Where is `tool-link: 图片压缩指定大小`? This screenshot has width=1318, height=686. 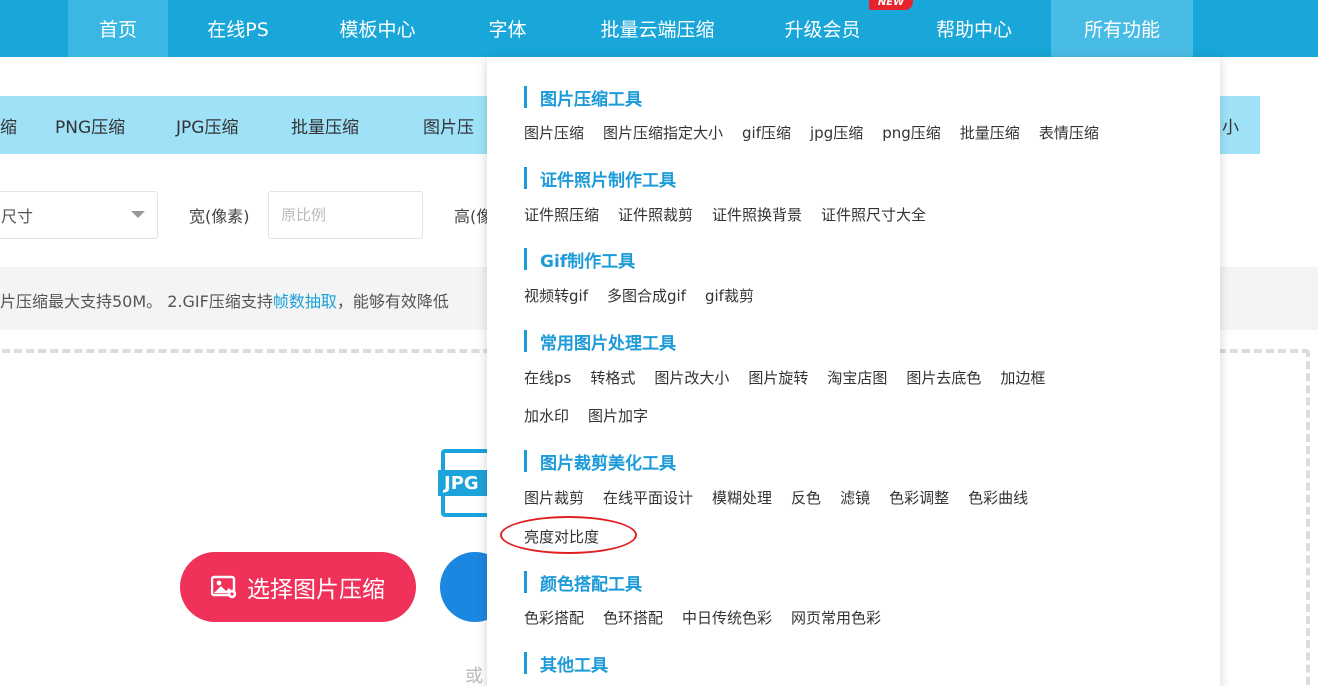
tool-link: 图片压缩指定大小 is located at coordinates (663, 132).